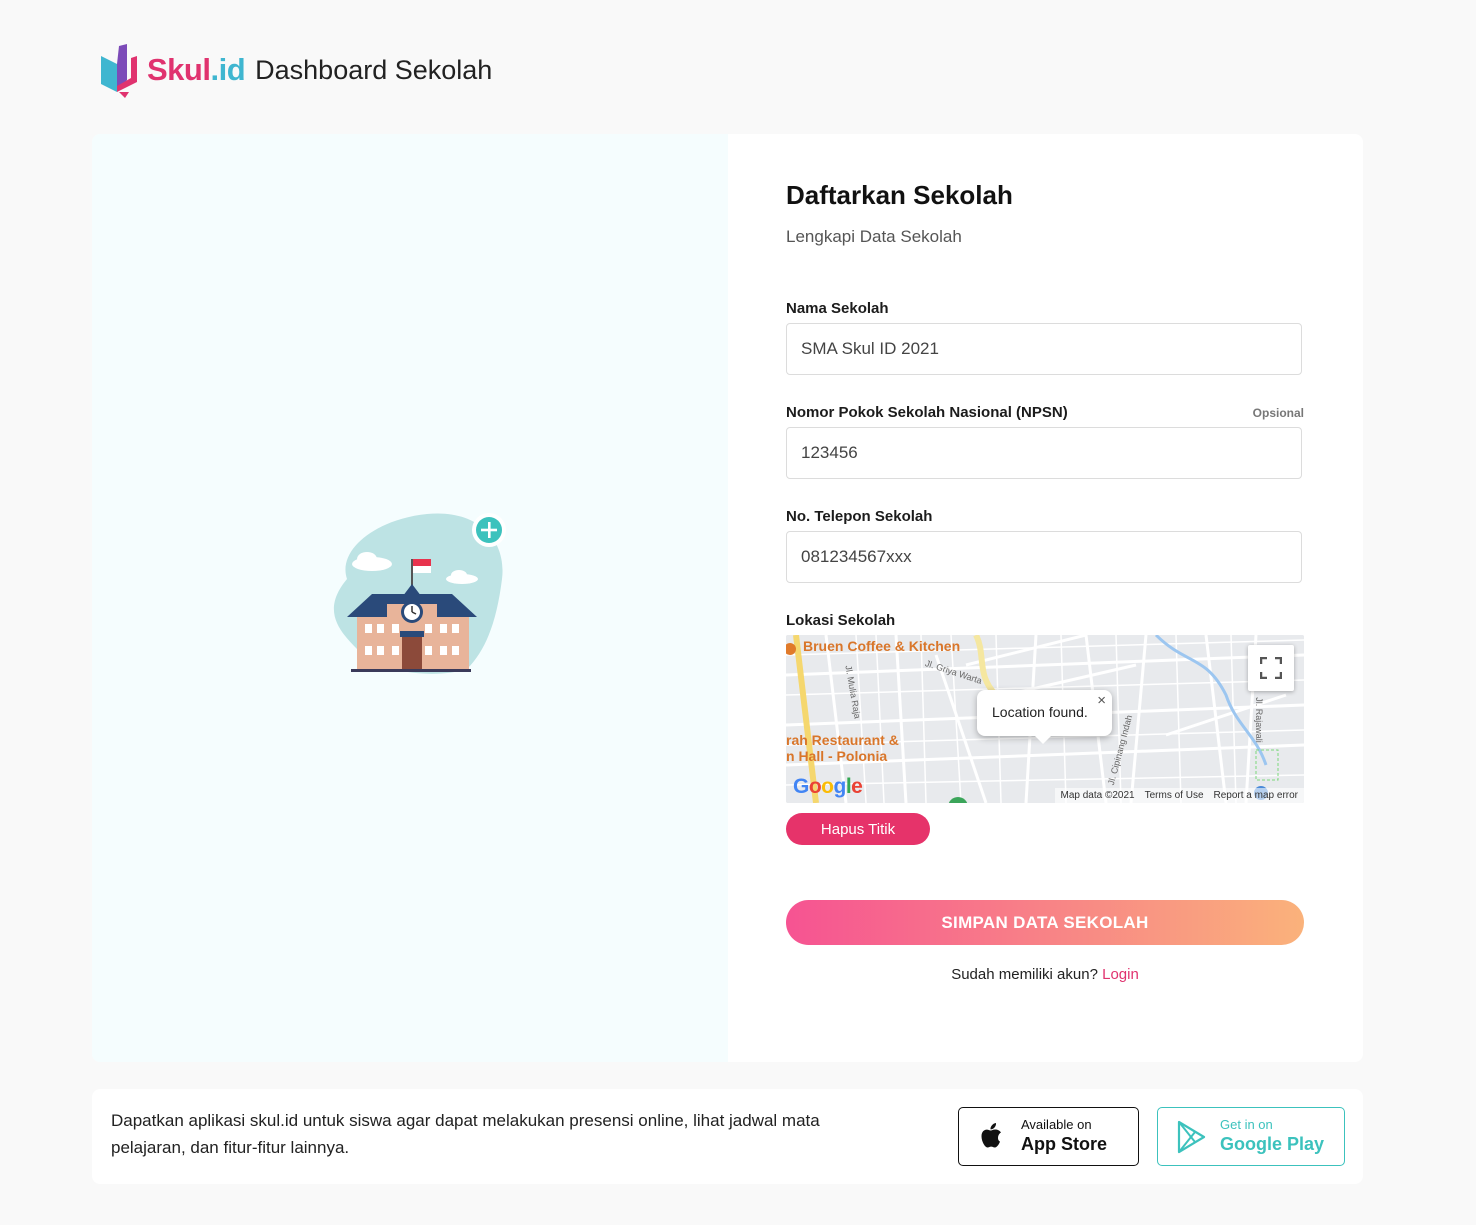 Image resolution: width=1476 pixels, height=1225 pixels. Describe the element at coordinates (1024, 974) in the screenshot. I see `login-prompt-text: Sudah memiliki akun?` at that location.